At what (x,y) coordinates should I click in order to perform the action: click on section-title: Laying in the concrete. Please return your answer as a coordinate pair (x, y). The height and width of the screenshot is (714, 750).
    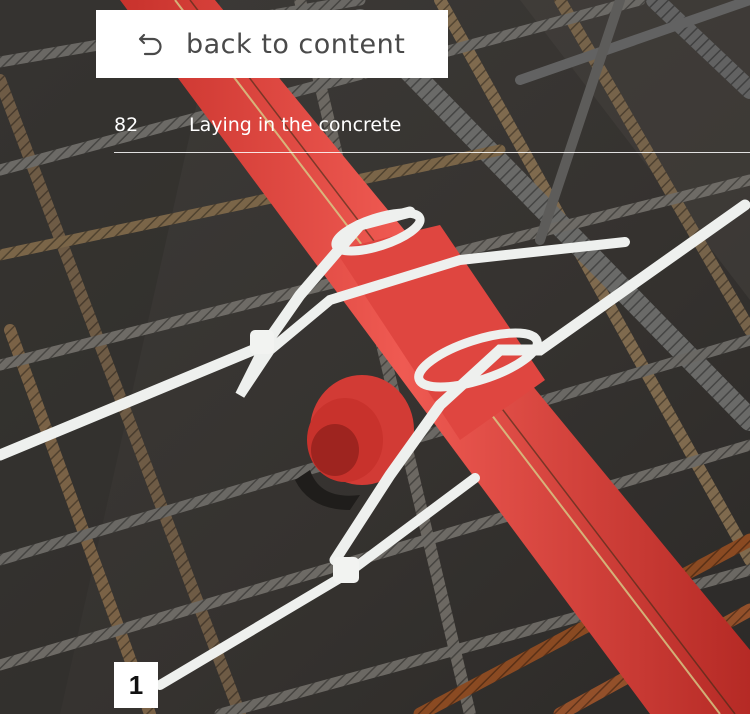
    Looking at the image, I should click on (295, 125).